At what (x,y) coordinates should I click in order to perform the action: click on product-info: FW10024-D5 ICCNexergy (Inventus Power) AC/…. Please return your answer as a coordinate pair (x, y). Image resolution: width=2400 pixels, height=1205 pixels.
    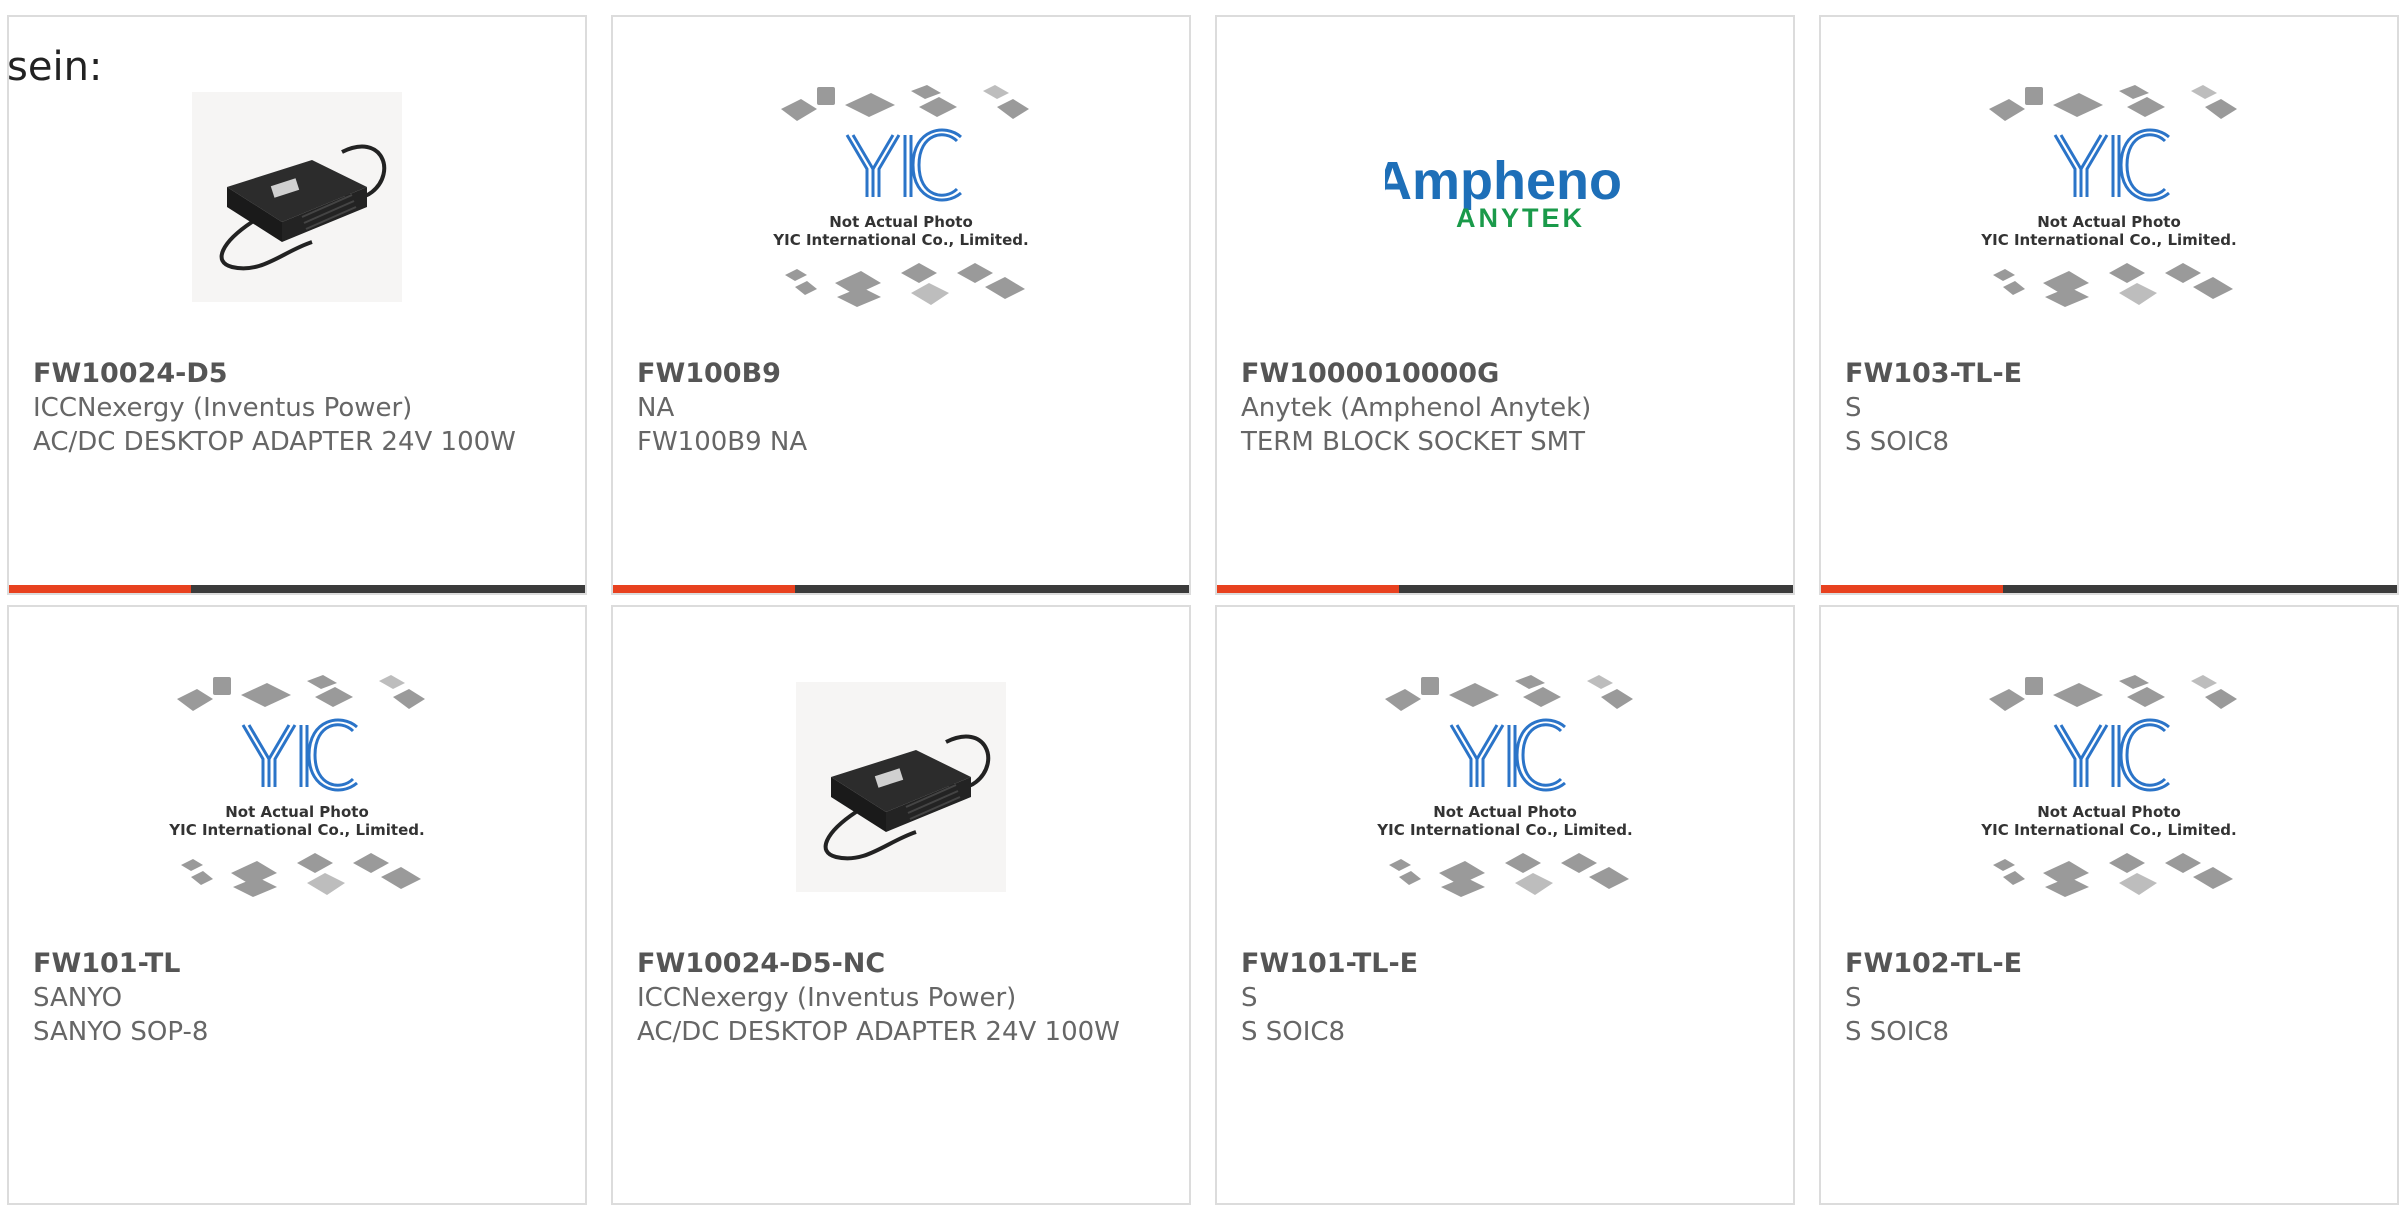
    Looking at the image, I should click on (297, 408).